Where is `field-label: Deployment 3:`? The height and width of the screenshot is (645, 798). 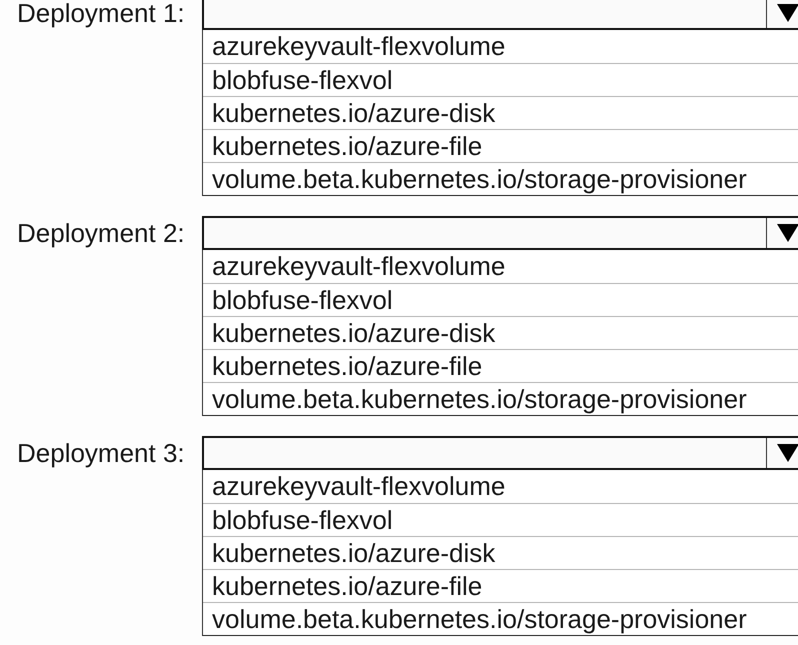 field-label: Deployment 3: is located at coordinates (101, 453).